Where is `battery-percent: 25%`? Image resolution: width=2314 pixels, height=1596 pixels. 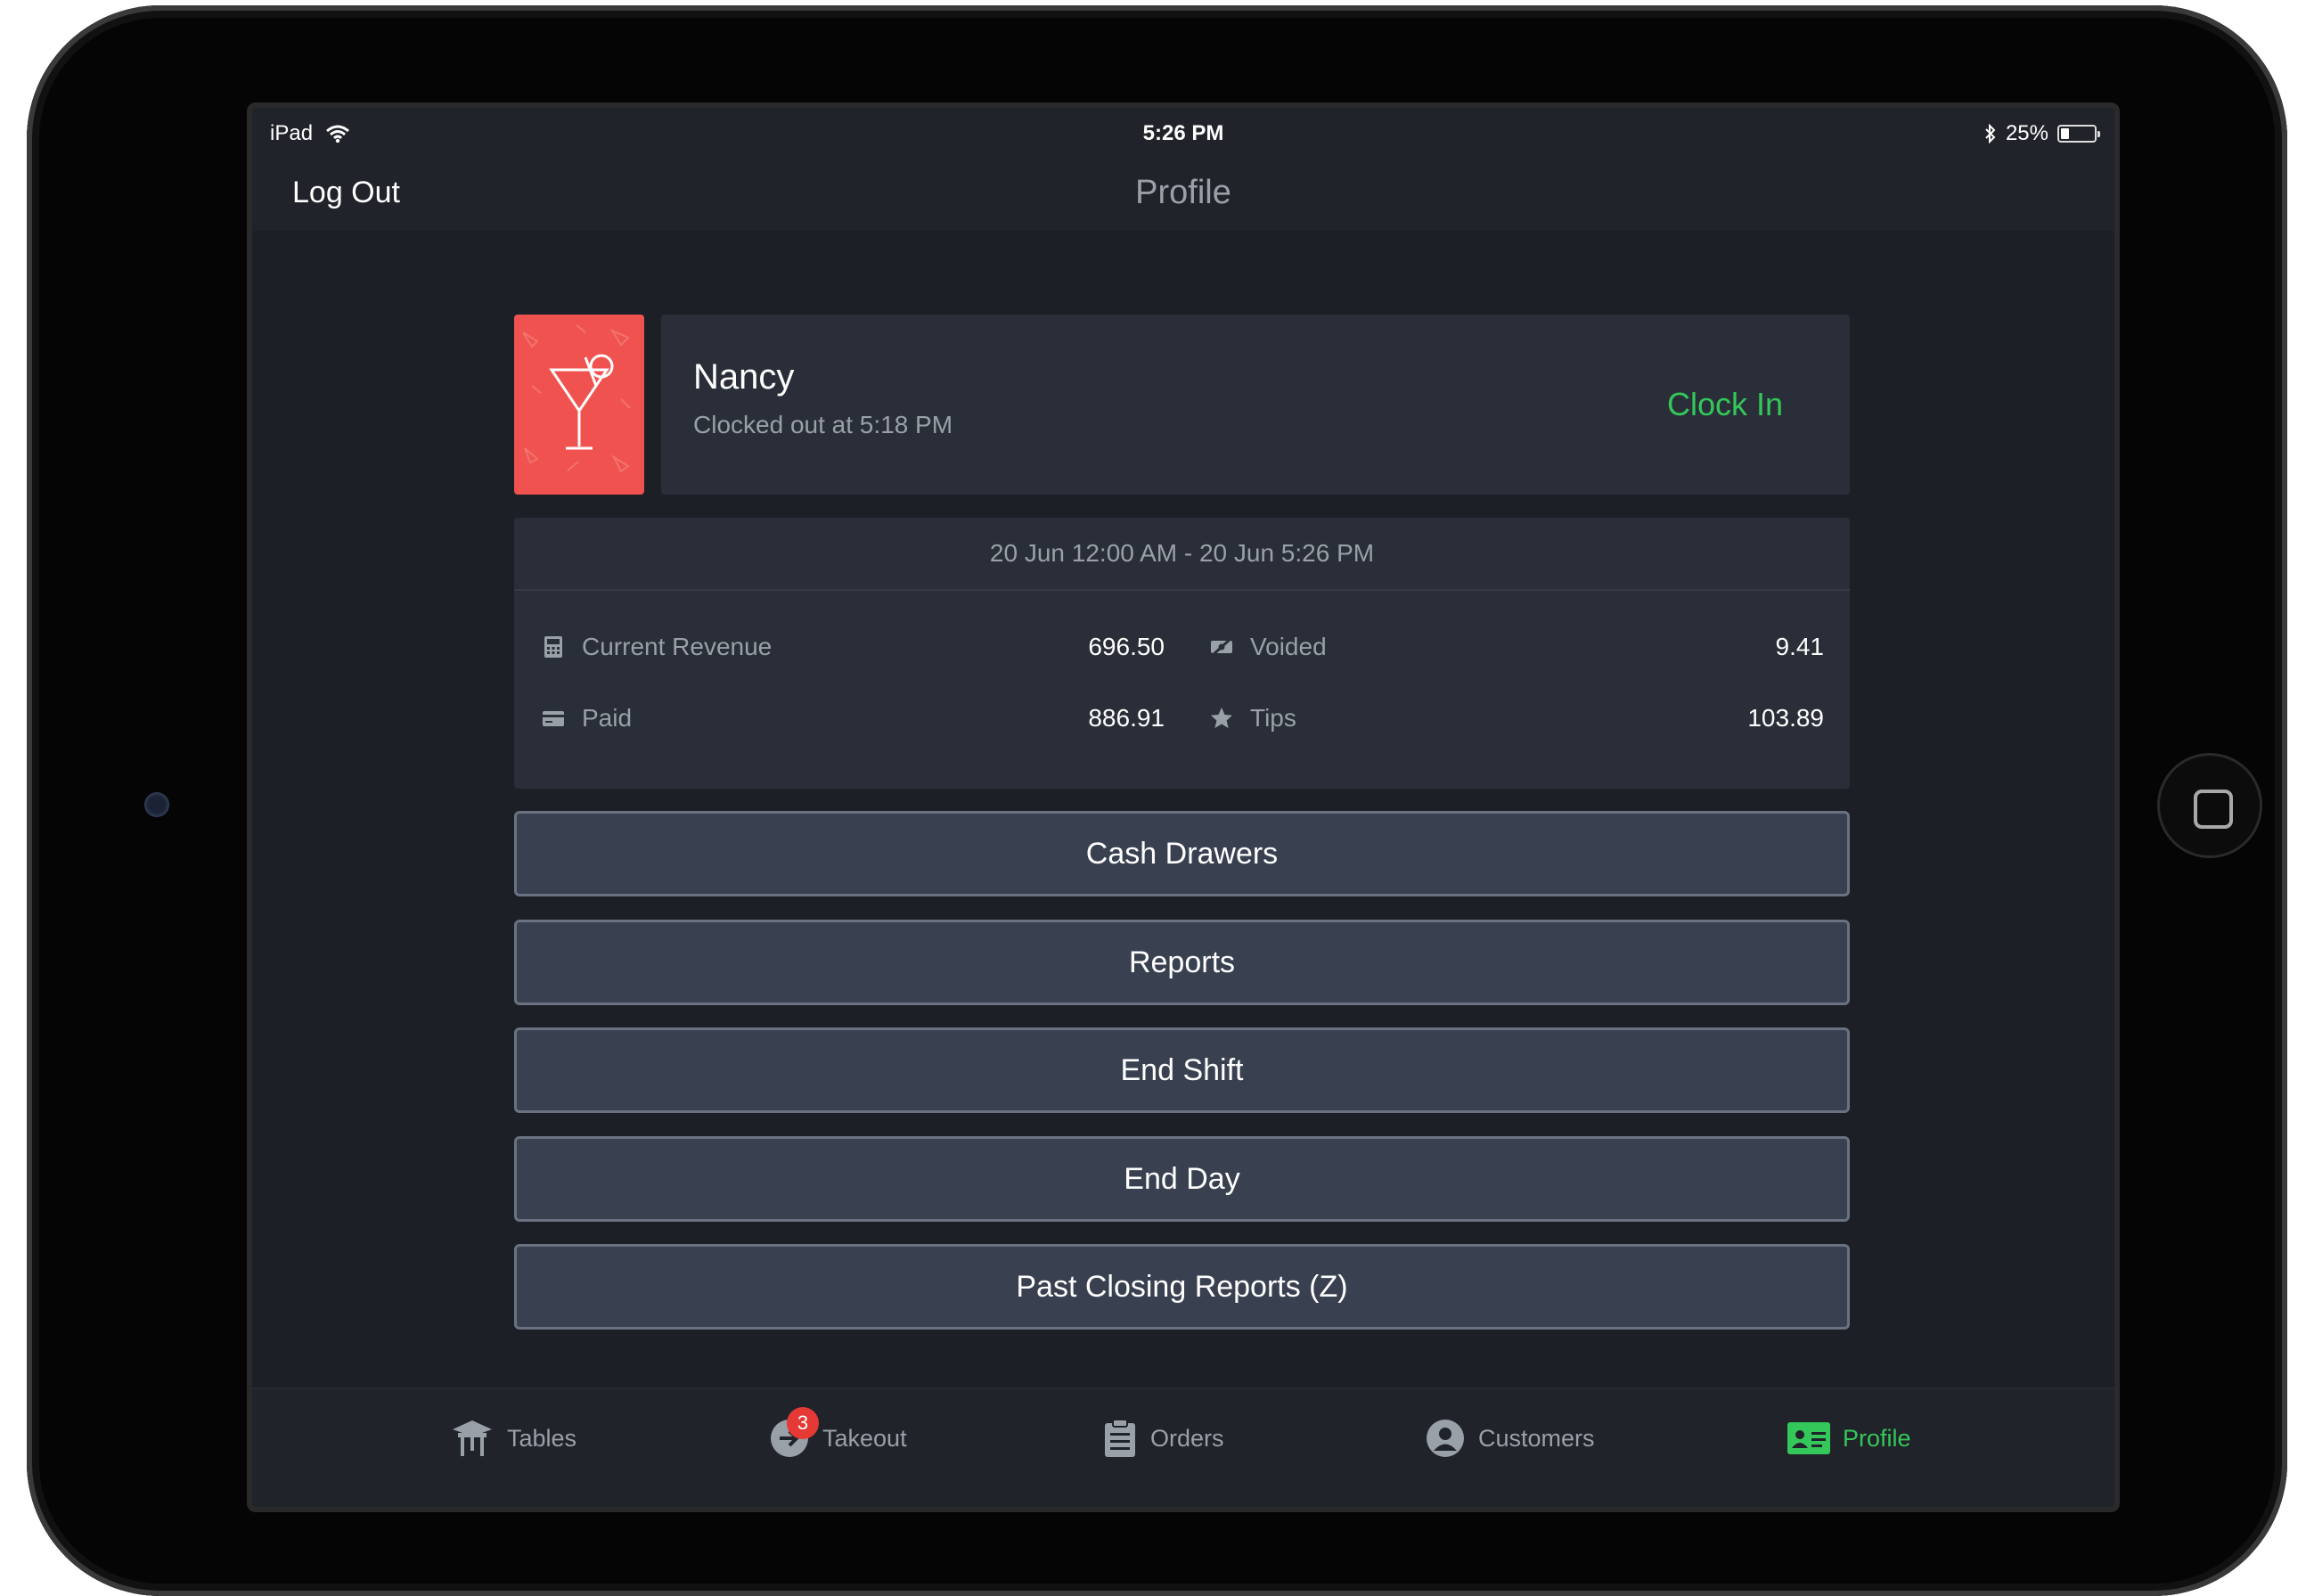 battery-percent: 25% is located at coordinates (2026, 133).